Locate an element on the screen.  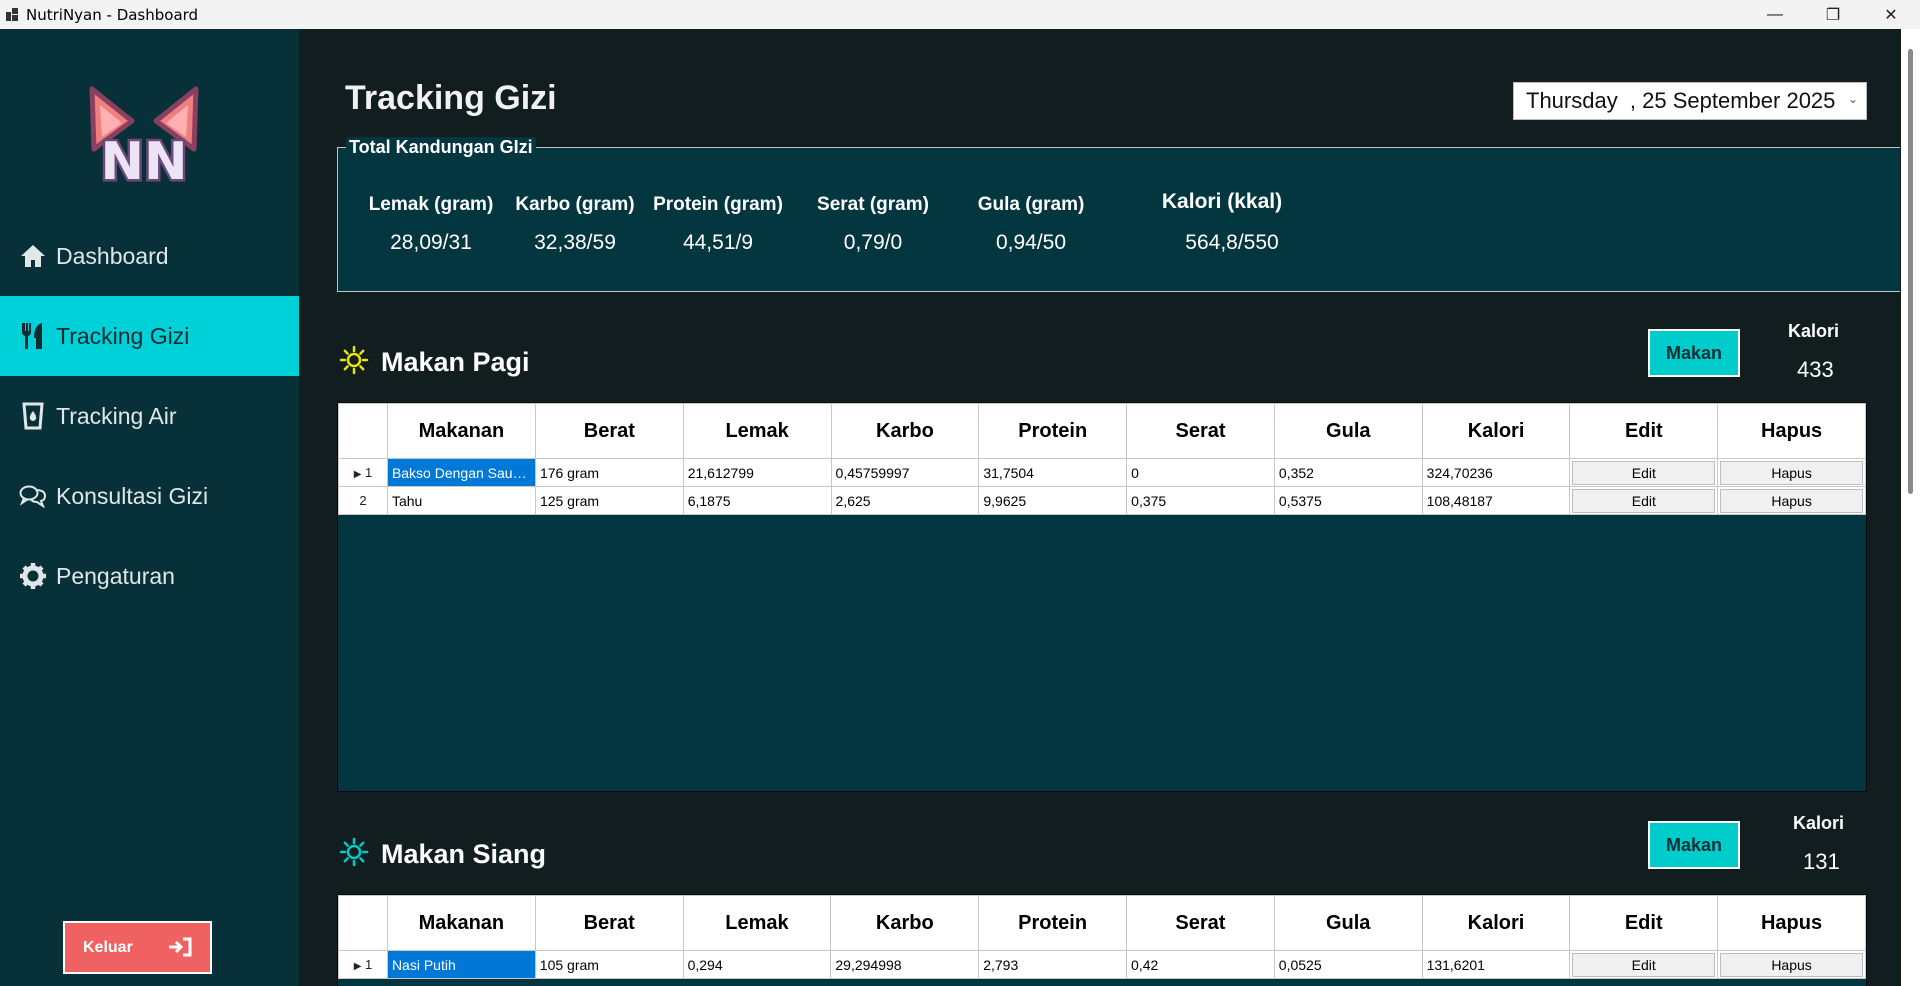
cell-makanan: Tahu is located at coordinates (461, 500).